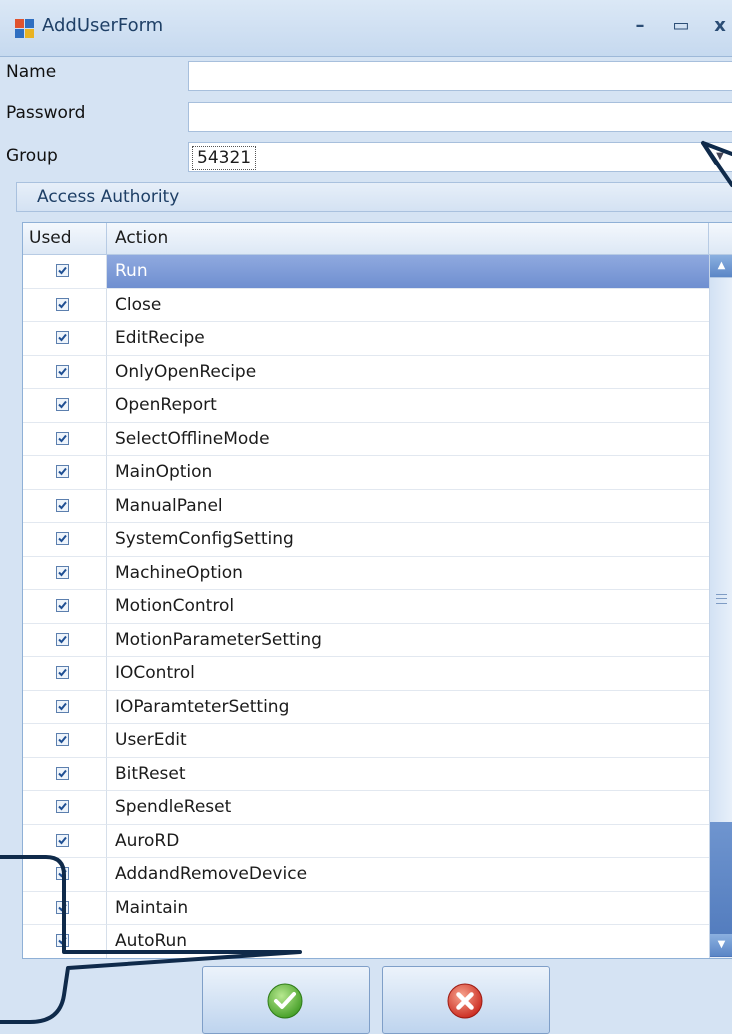 Image resolution: width=732 pixels, height=1034 pixels. What do you see at coordinates (681, 26) in the screenshot?
I see `maximize-button: ▭` at bounding box center [681, 26].